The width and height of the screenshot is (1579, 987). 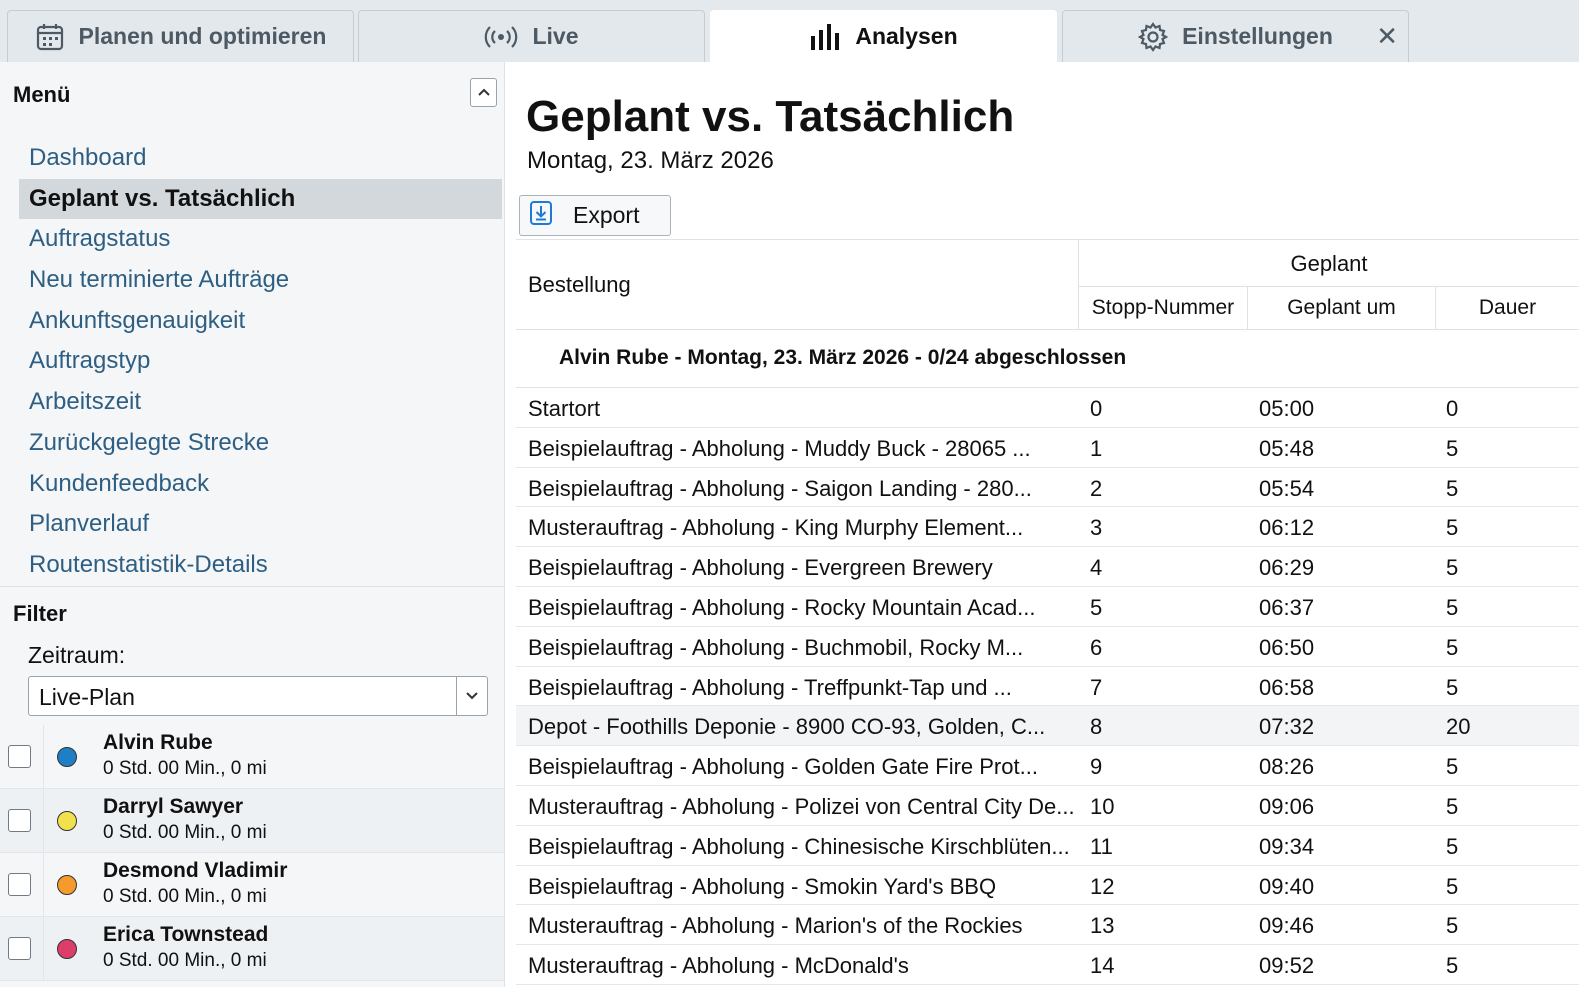 What do you see at coordinates (87, 697) in the screenshot?
I see `zeitraum-select-value: Live-Plan` at bounding box center [87, 697].